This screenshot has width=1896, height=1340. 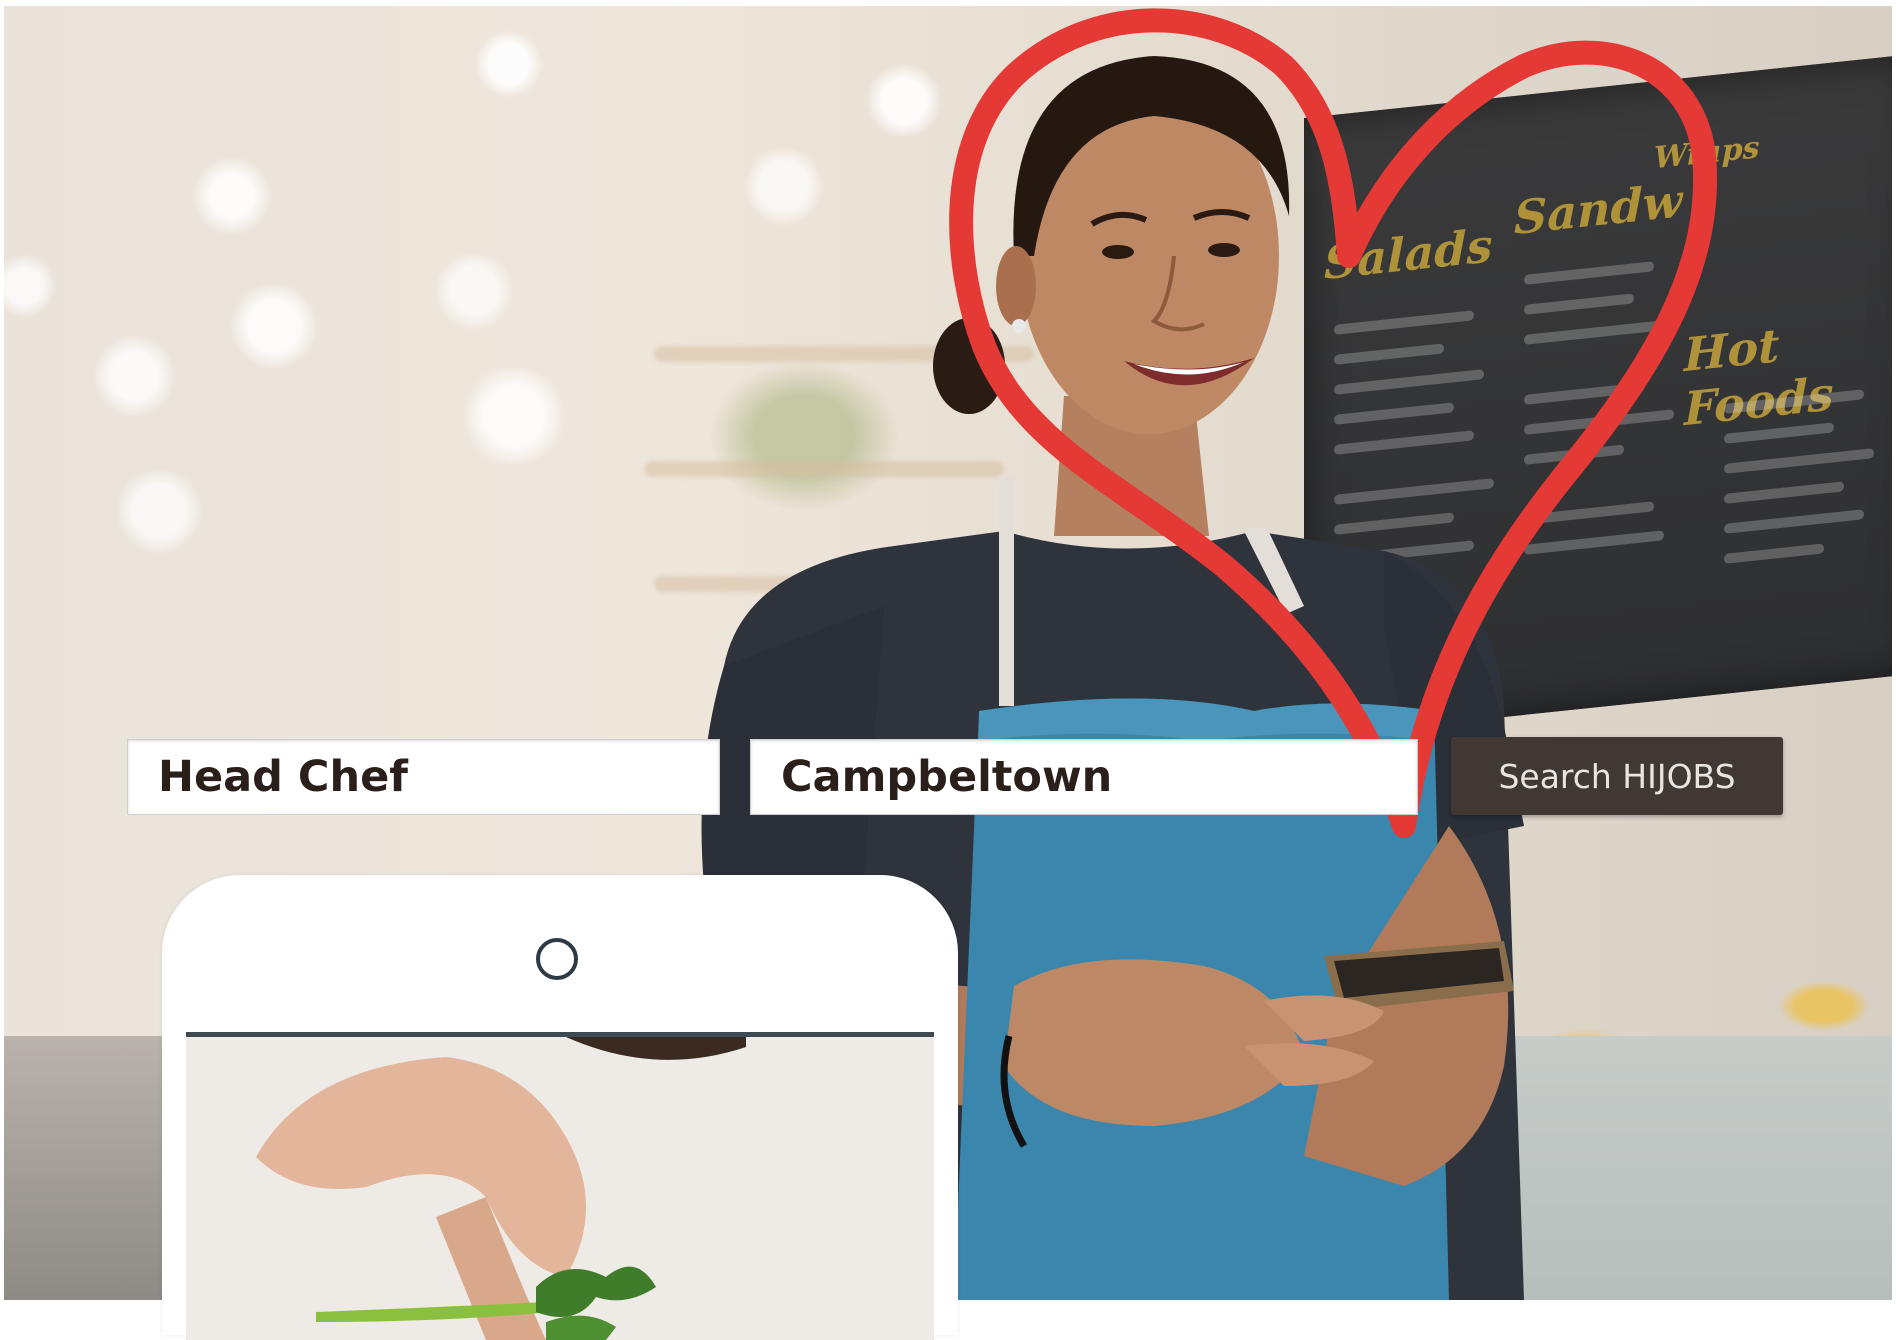 I want to click on phone-camera-icon, so click(x=557, y=959).